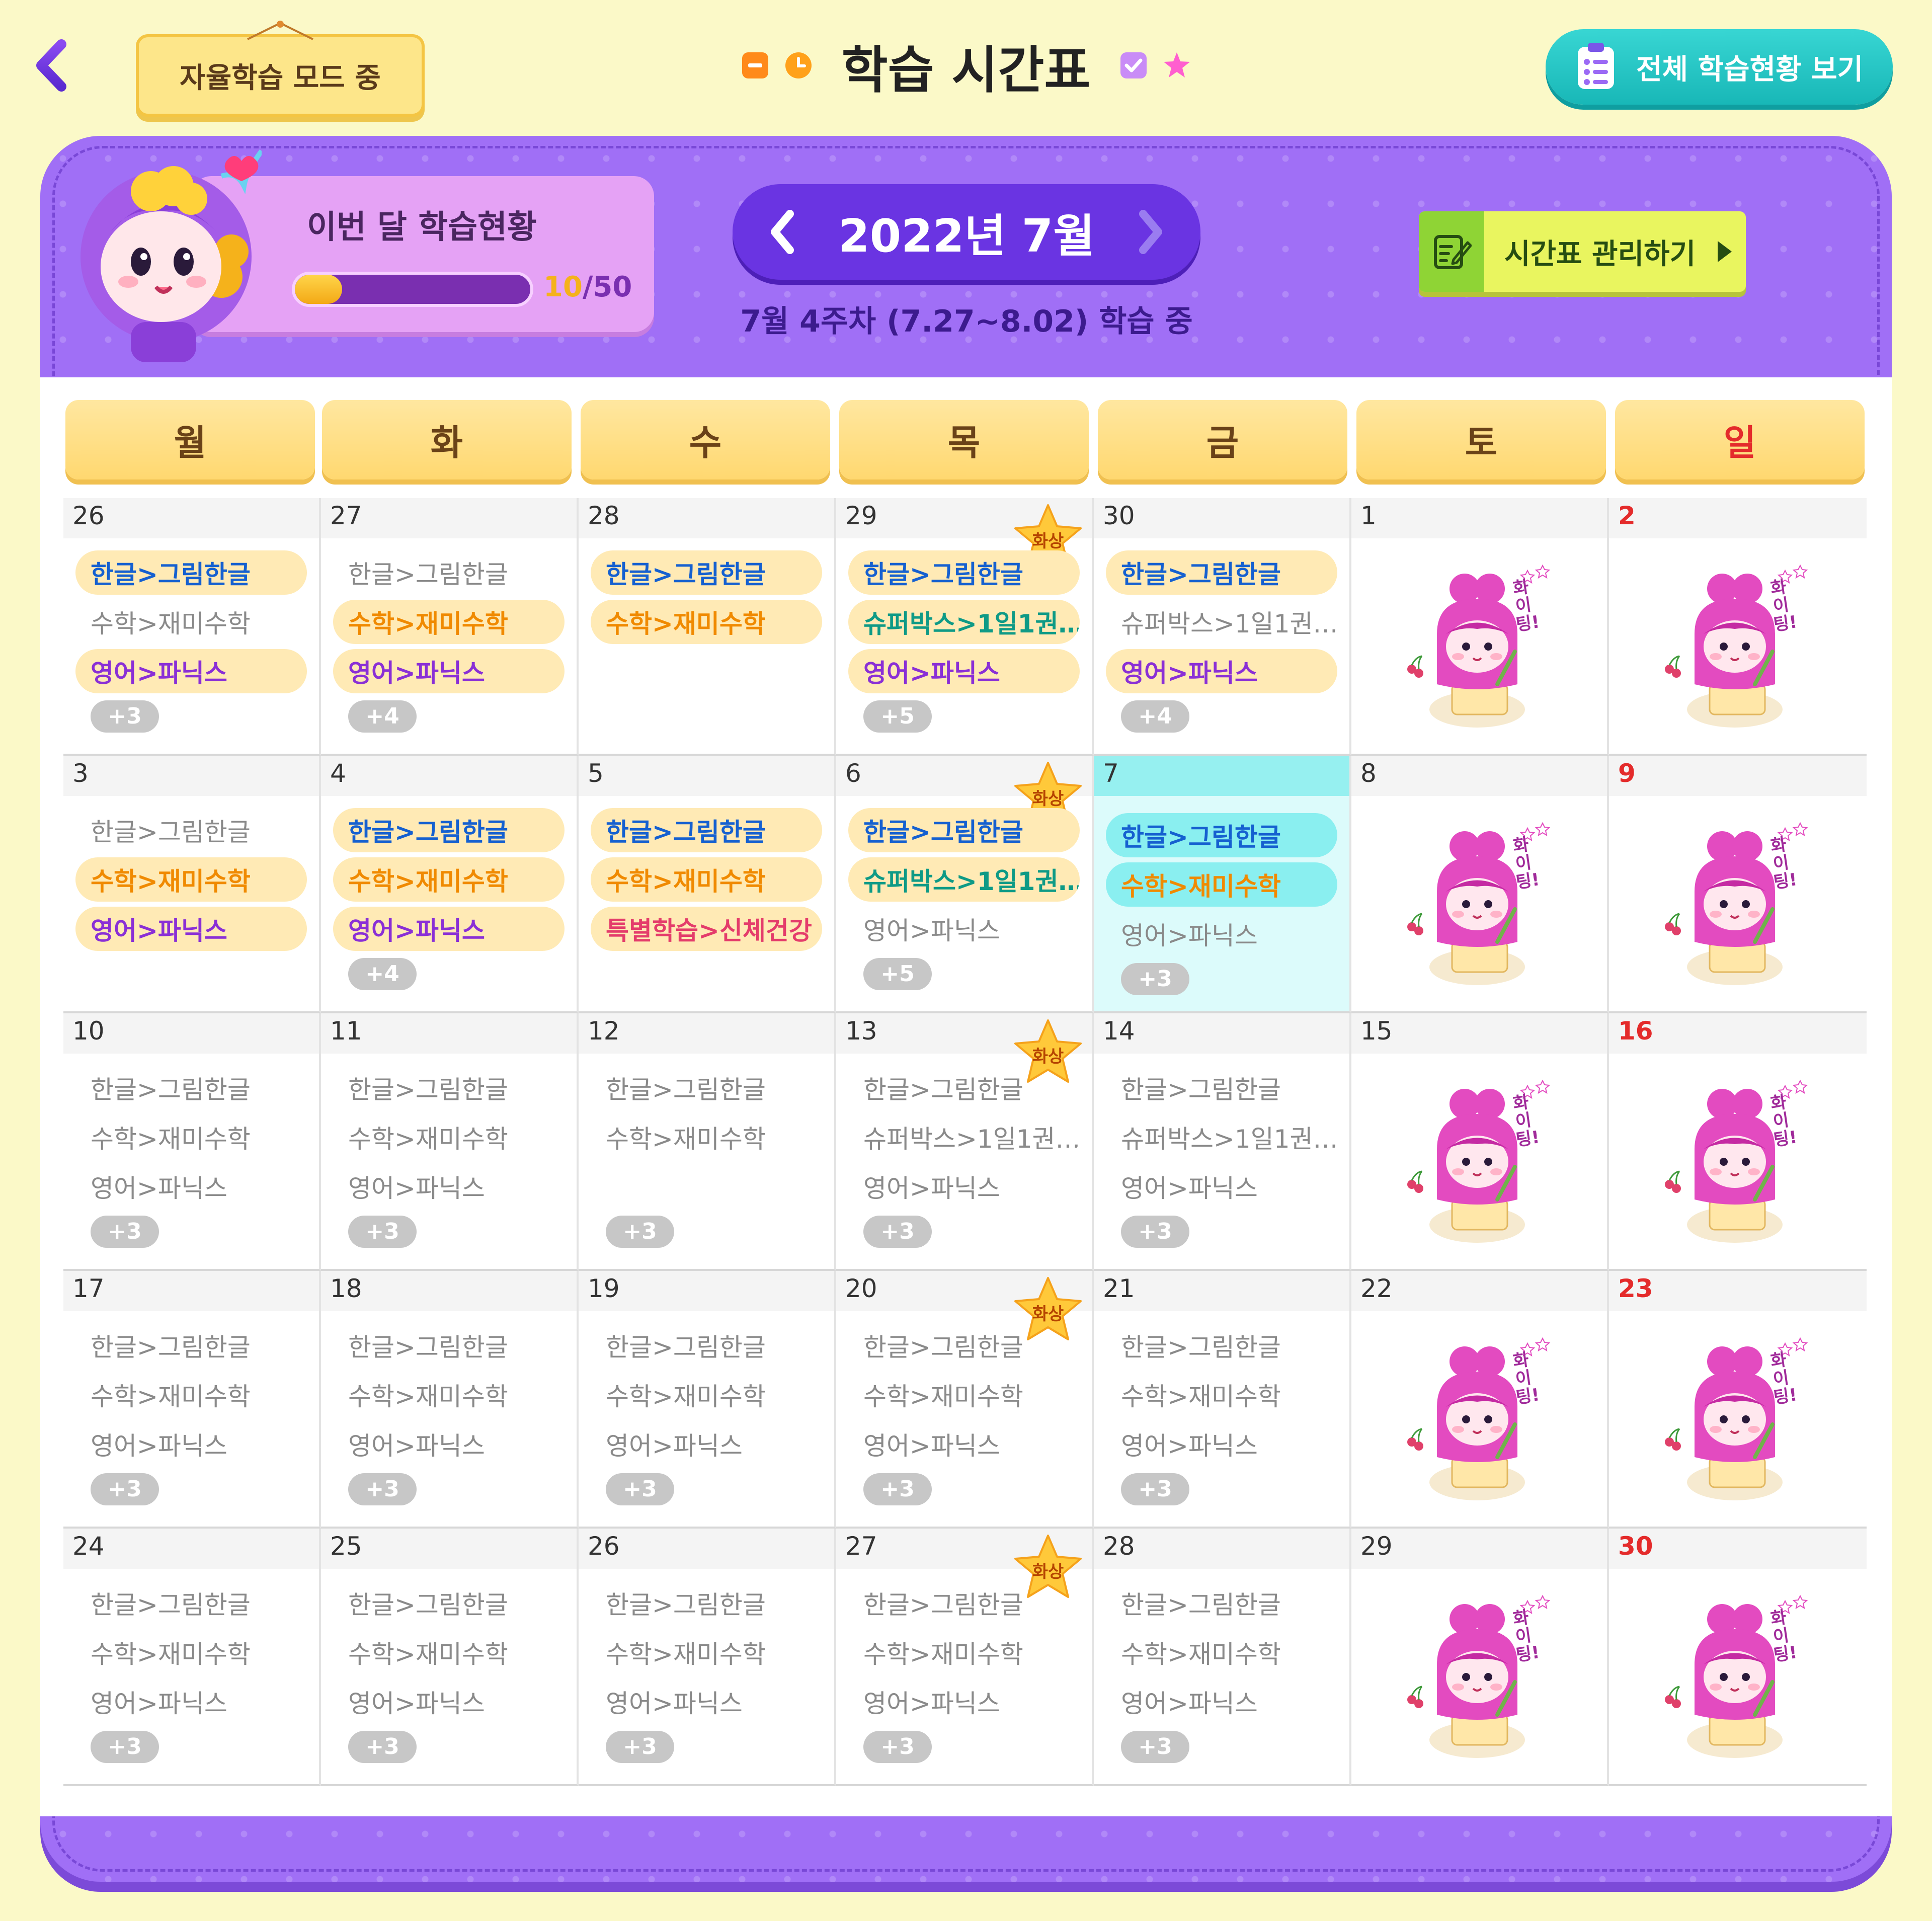 The image size is (1932, 1921). What do you see at coordinates (1480, 1400) in the screenshot?
I see `calendar-day-cell: 22 화이팅!` at bounding box center [1480, 1400].